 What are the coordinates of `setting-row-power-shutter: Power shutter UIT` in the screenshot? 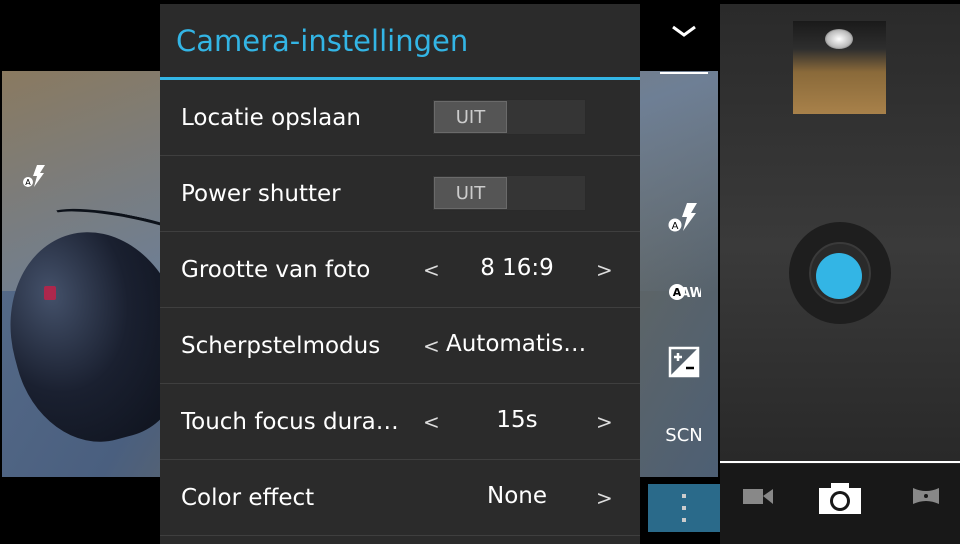 It's located at (400, 194).